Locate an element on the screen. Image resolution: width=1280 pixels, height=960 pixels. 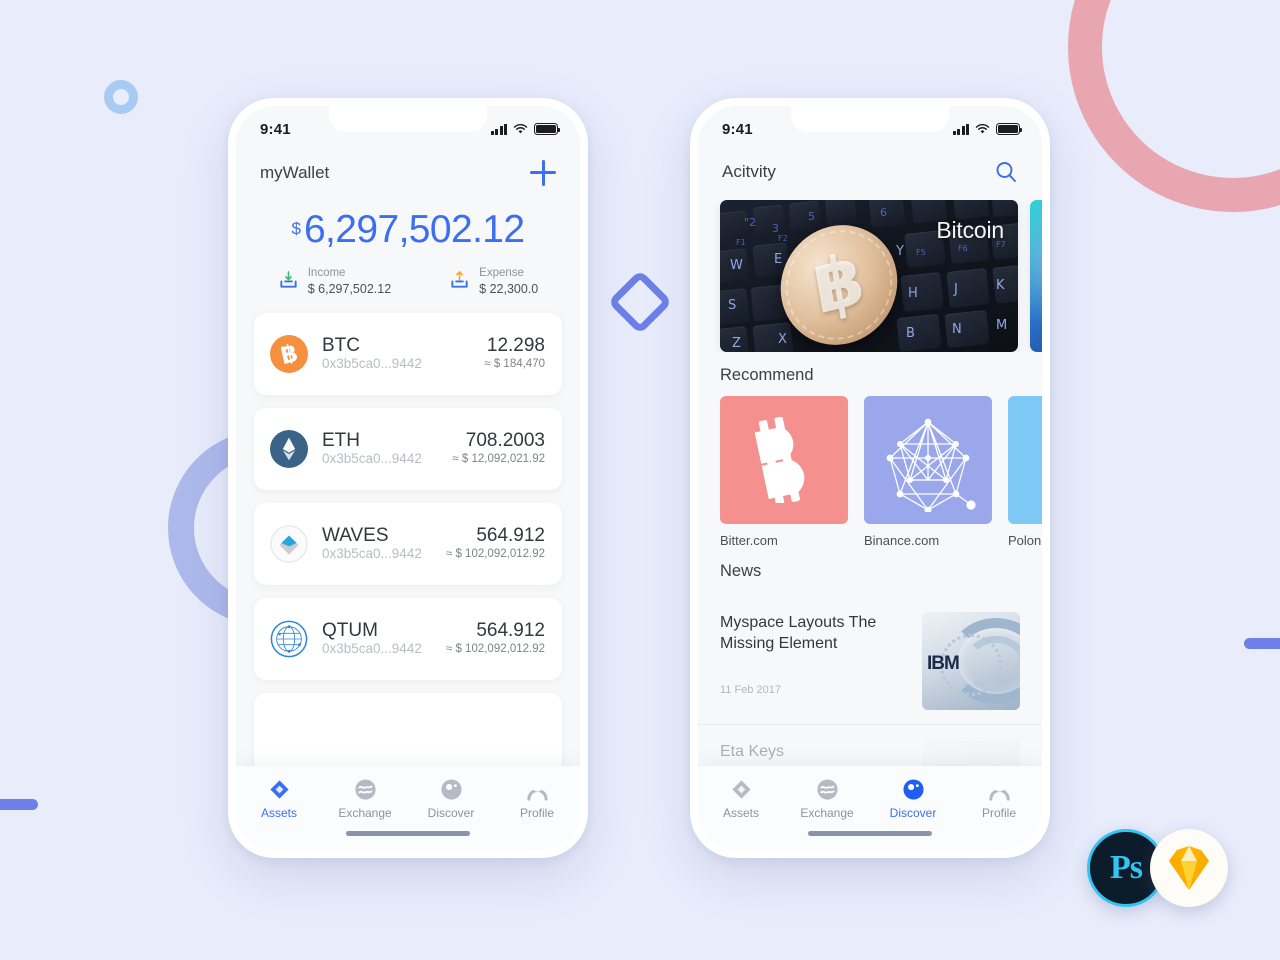
exchange-wave-icon is located at coordinates (827, 789).